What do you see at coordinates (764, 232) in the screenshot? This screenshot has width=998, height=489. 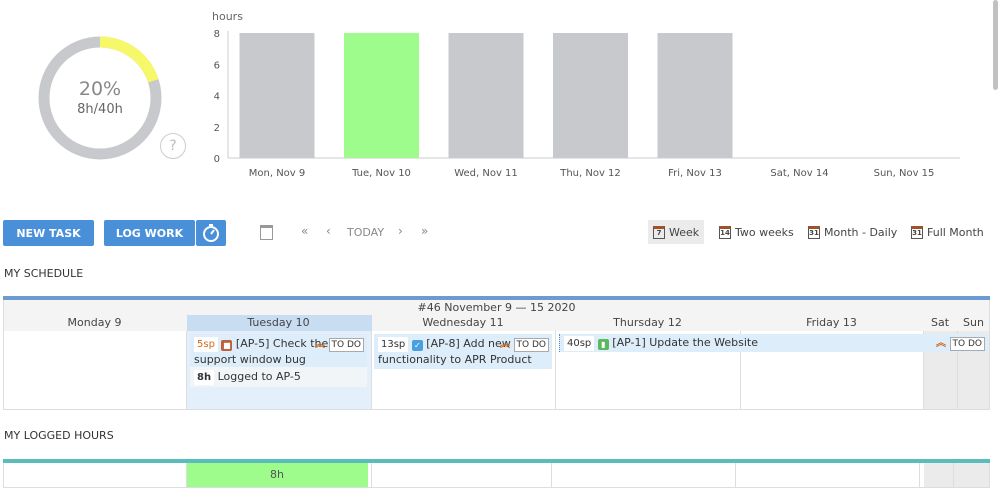 I see `view-label: Two weeks` at bounding box center [764, 232].